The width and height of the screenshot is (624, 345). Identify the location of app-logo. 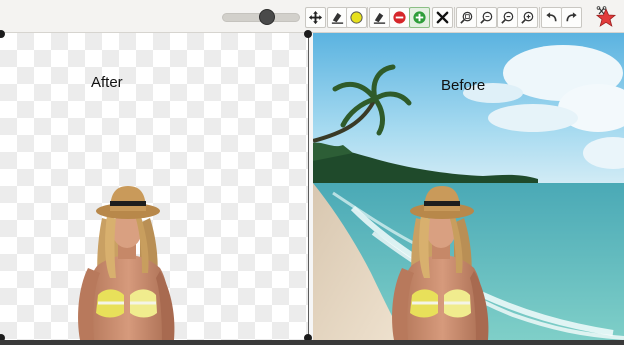
(606, 18).